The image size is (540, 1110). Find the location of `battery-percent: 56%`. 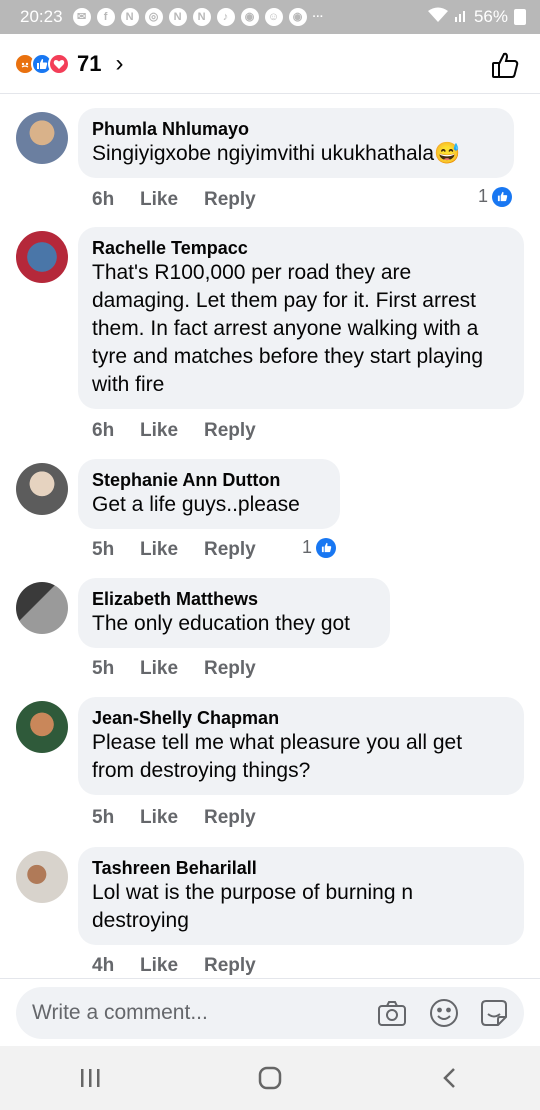

battery-percent: 56% is located at coordinates (490, 16).